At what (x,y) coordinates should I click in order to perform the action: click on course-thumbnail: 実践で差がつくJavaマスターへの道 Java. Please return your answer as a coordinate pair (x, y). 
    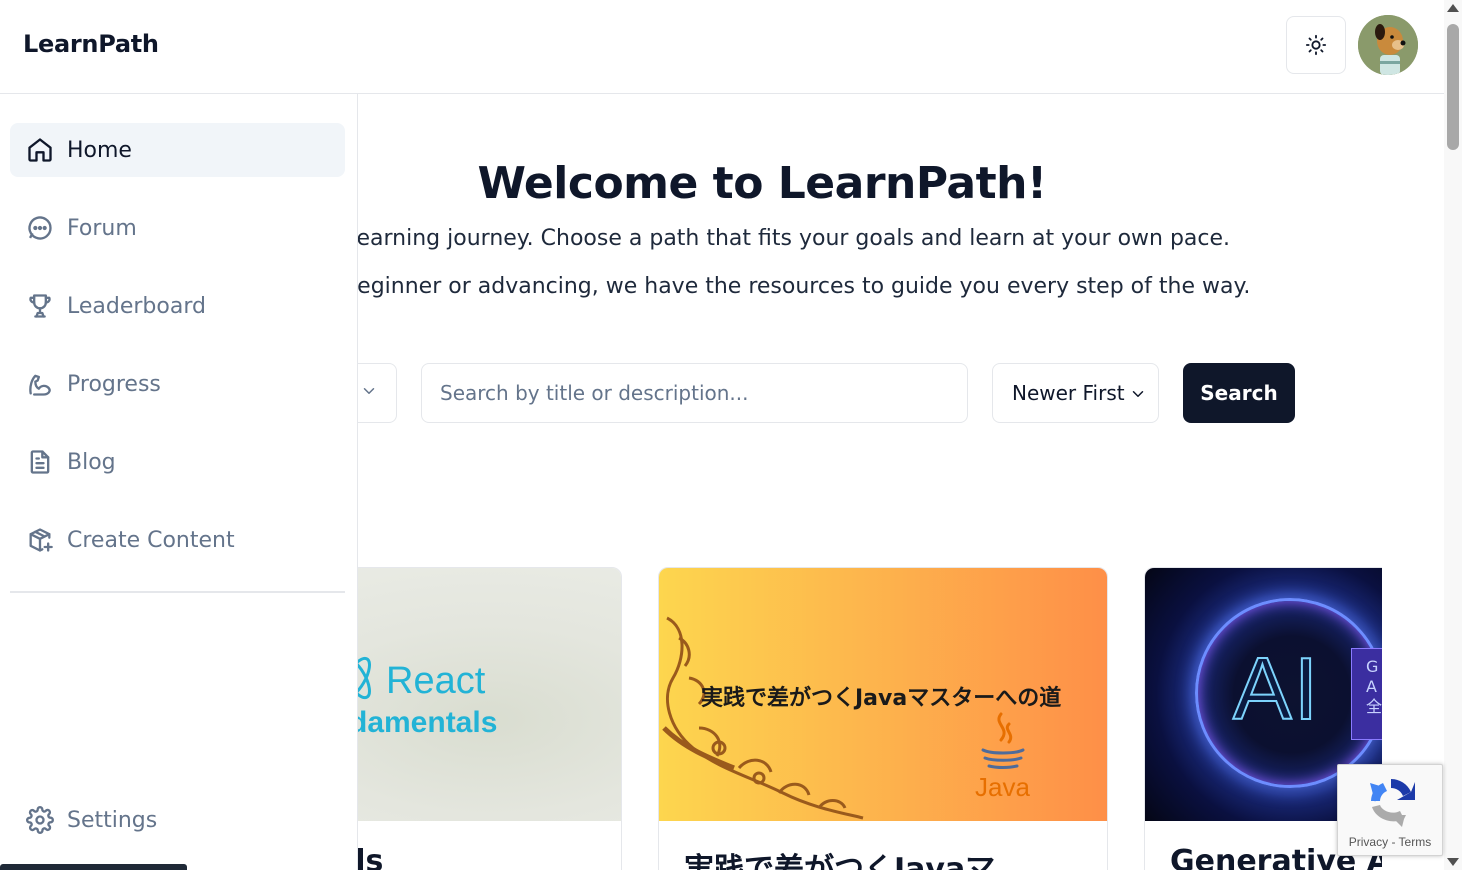
    Looking at the image, I should click on (883, 694).